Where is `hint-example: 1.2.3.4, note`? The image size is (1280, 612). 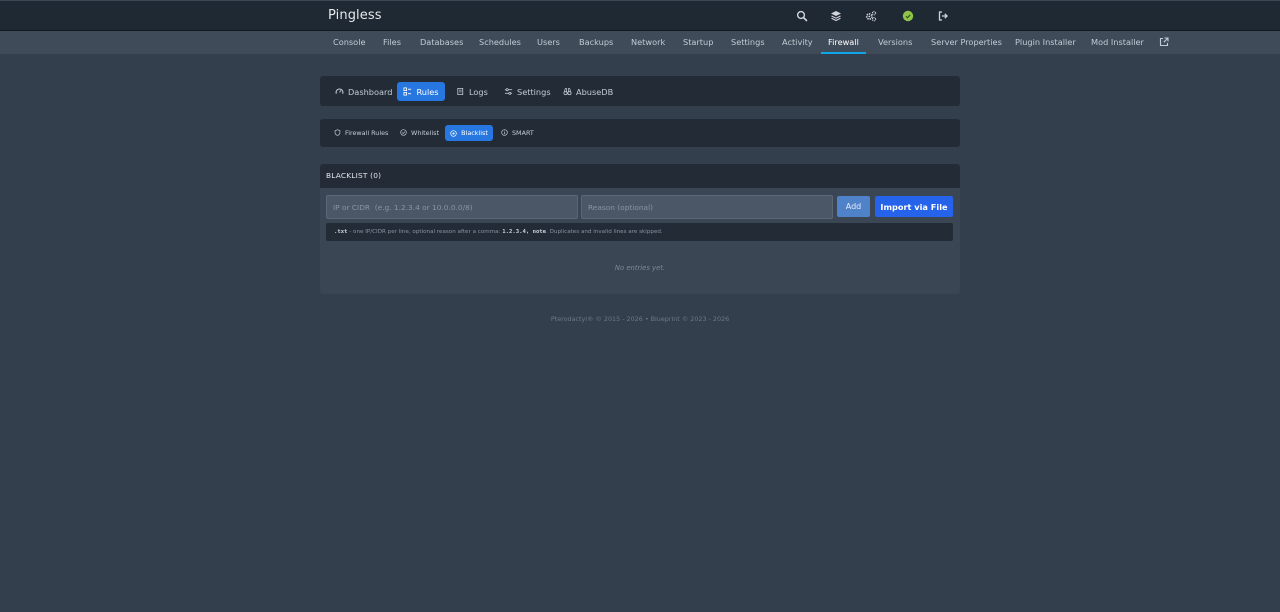
hint-example: 1.2.3.4, note is located at coordinates (524, 232).